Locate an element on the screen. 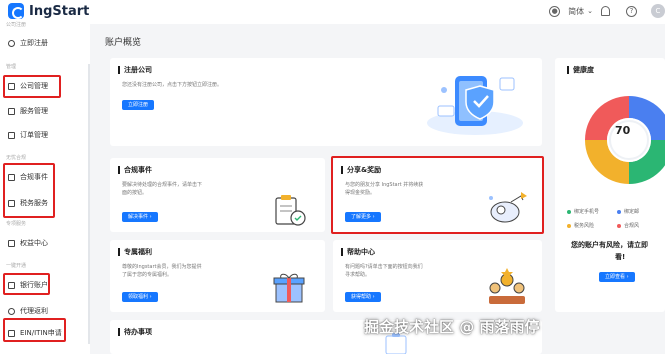  avatar: C is located at coordinates (658, 11).